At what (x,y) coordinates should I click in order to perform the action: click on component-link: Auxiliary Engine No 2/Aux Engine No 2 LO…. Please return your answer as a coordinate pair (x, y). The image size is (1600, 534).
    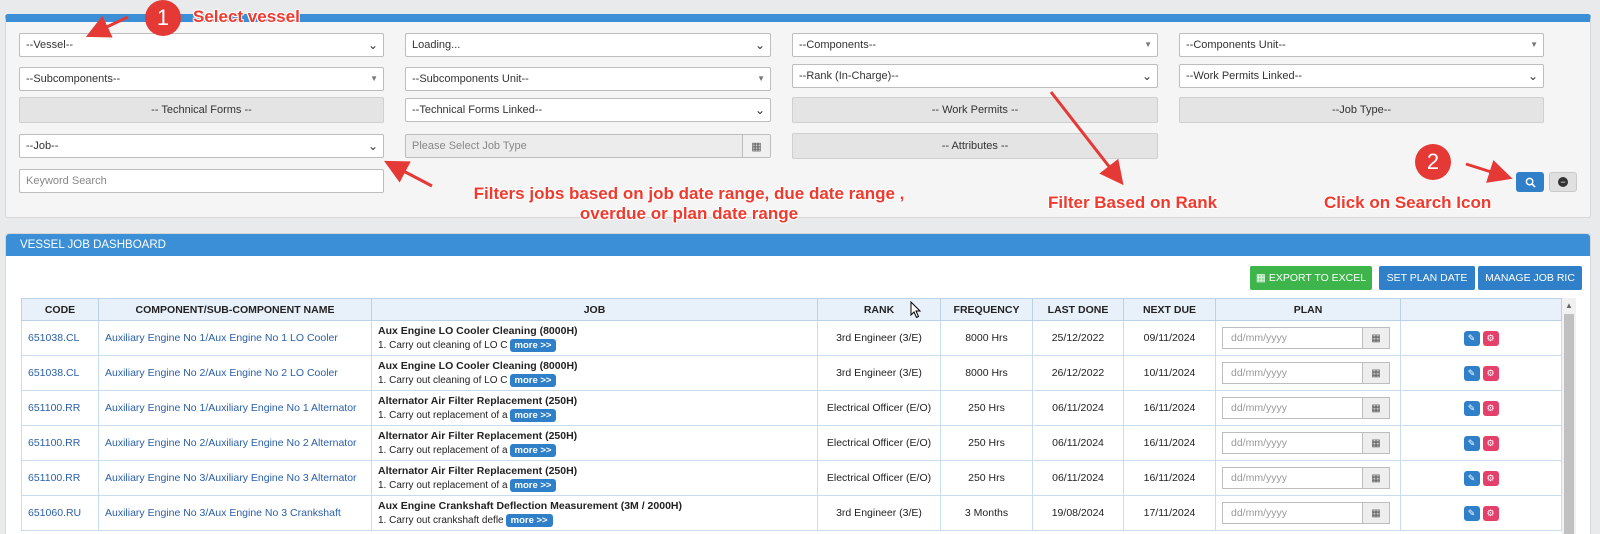
    Looking at the image, I should click on (235, 373).